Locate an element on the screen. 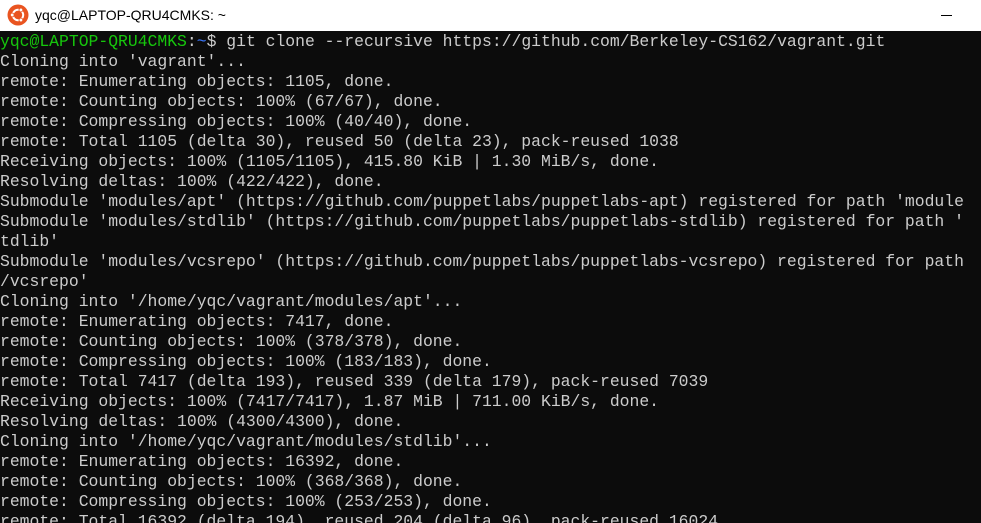 The width and height of the screenshot is (981, 523). output-line: remote: Enumerating objects: 1105, done. is located at coordinates (197, 81).